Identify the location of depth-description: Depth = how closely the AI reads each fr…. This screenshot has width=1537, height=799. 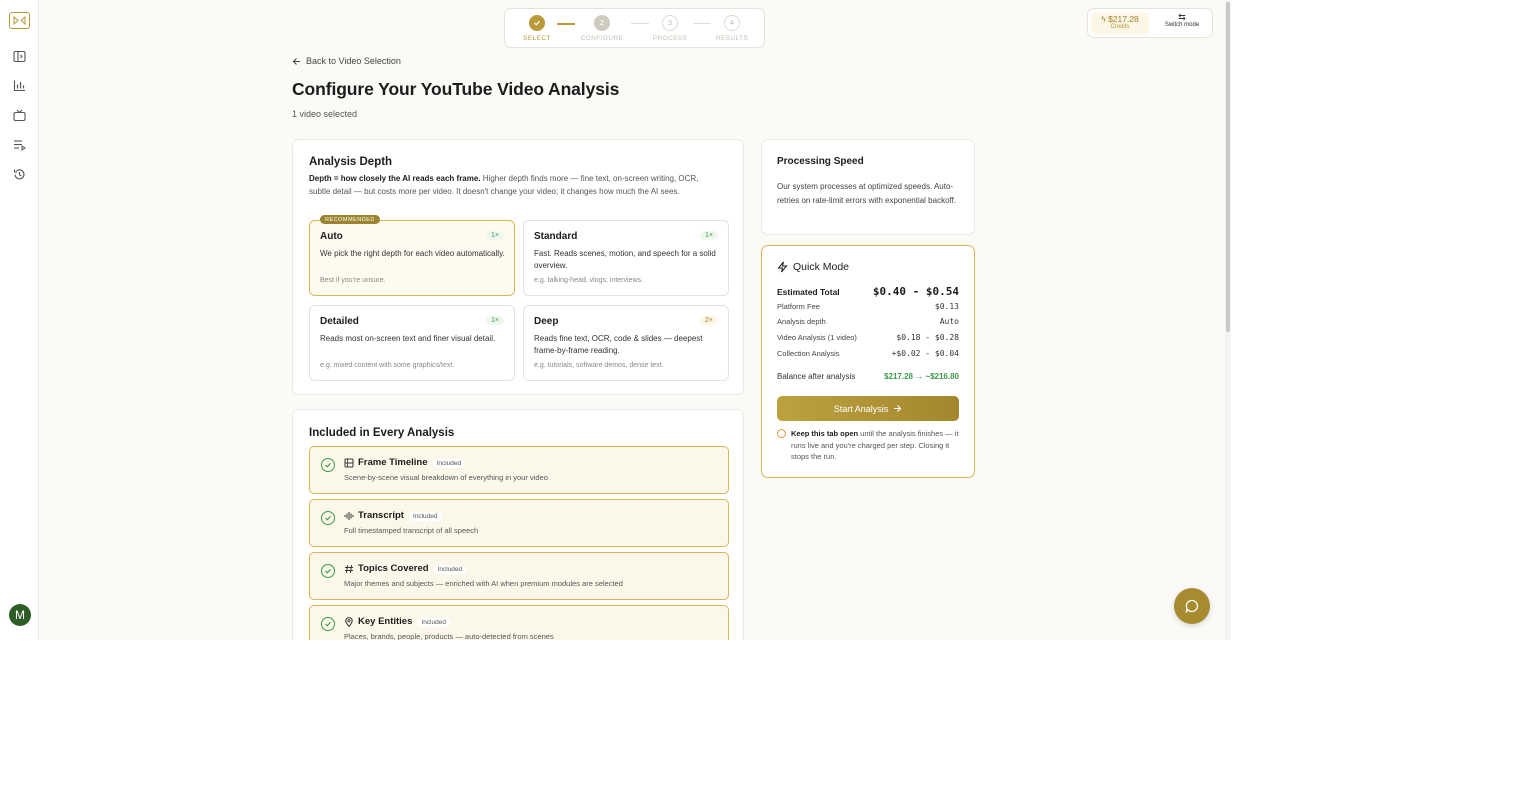
(504, 185).